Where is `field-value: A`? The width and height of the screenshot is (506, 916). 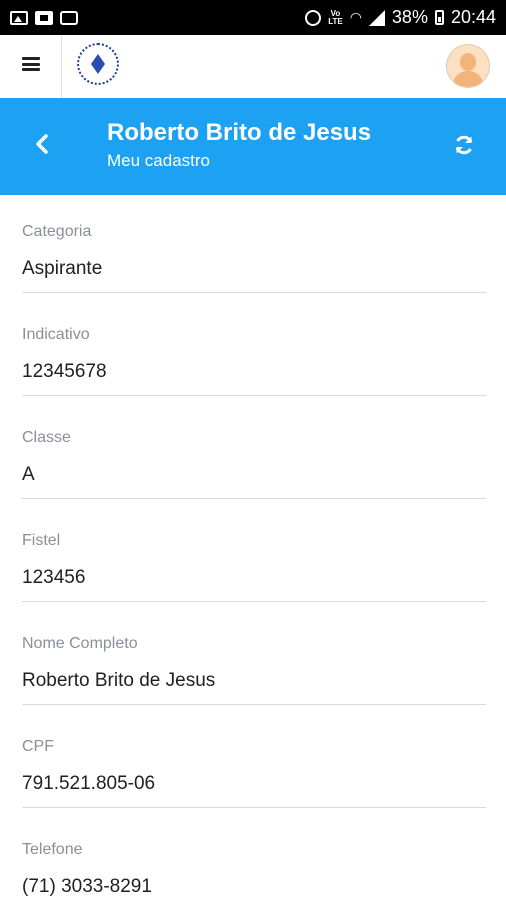
field-value: A is located at coordinates (28, 475).